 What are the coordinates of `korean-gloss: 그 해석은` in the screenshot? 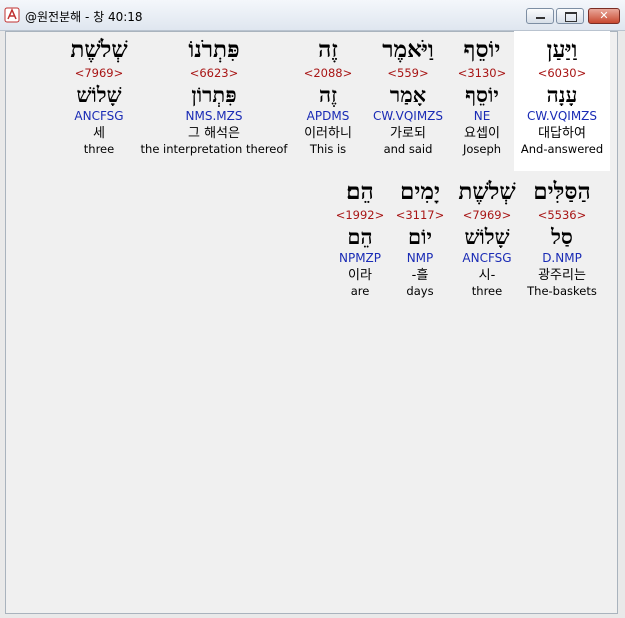 It's located at (214, 133).